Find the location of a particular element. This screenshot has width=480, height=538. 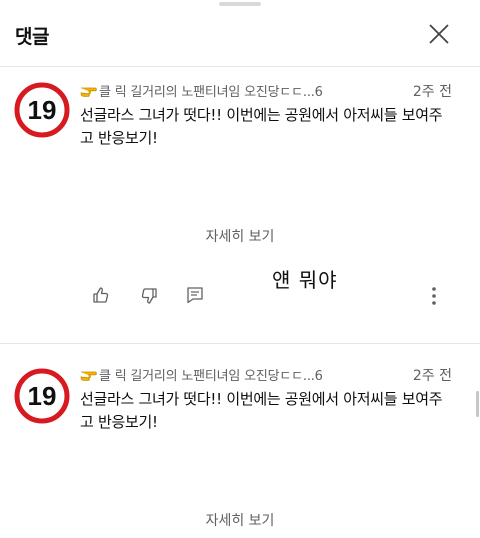

more-options-icon is located at coordinates (434, 296).